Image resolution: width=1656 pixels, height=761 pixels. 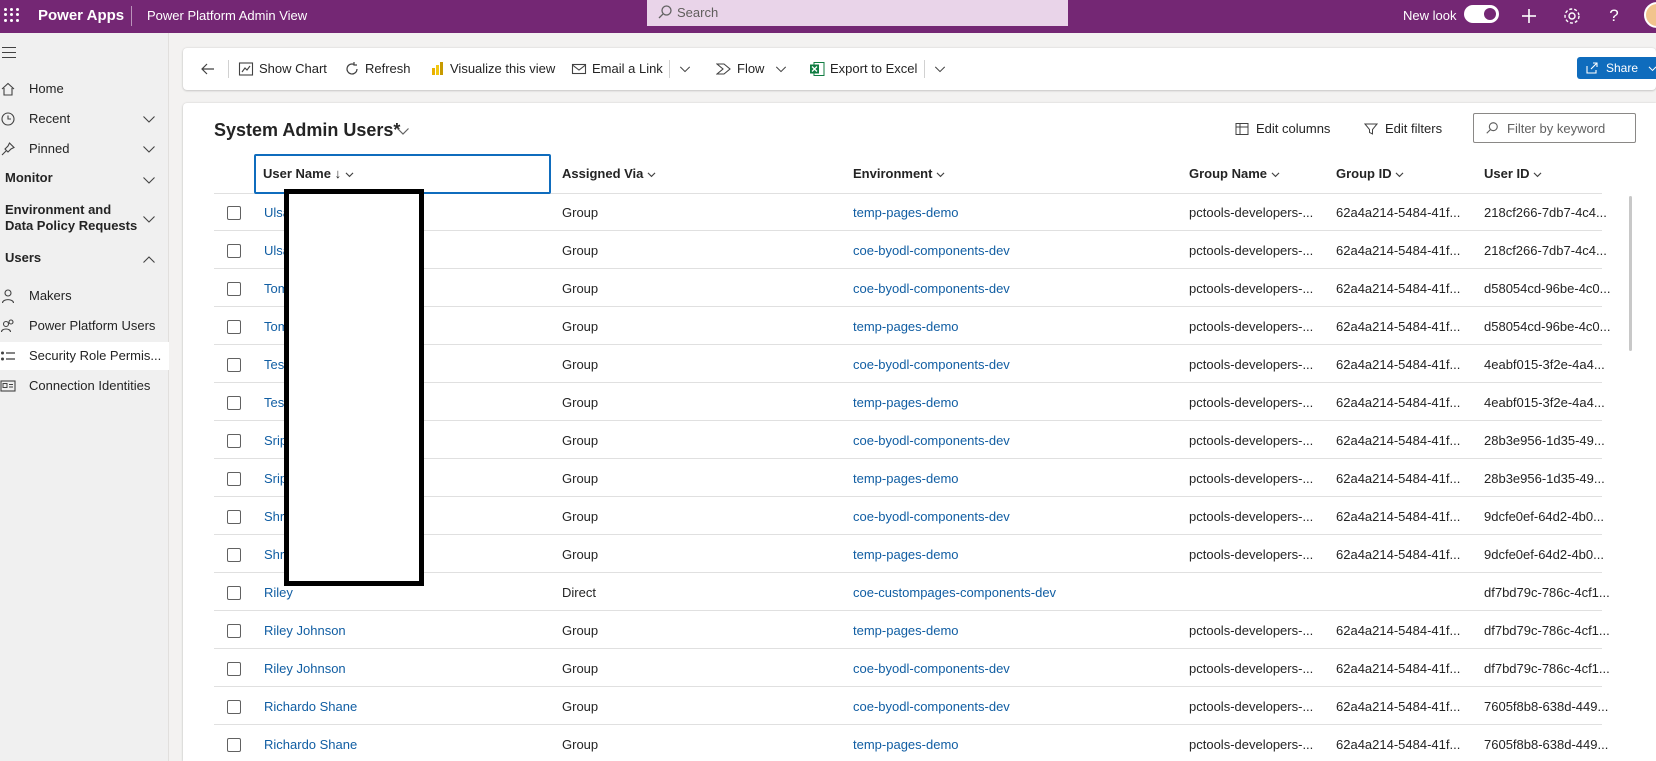 What do you see at coordinates (782, 69) in the screenshot?
I see `flow-dropdown` at bounding box center [782, 69].